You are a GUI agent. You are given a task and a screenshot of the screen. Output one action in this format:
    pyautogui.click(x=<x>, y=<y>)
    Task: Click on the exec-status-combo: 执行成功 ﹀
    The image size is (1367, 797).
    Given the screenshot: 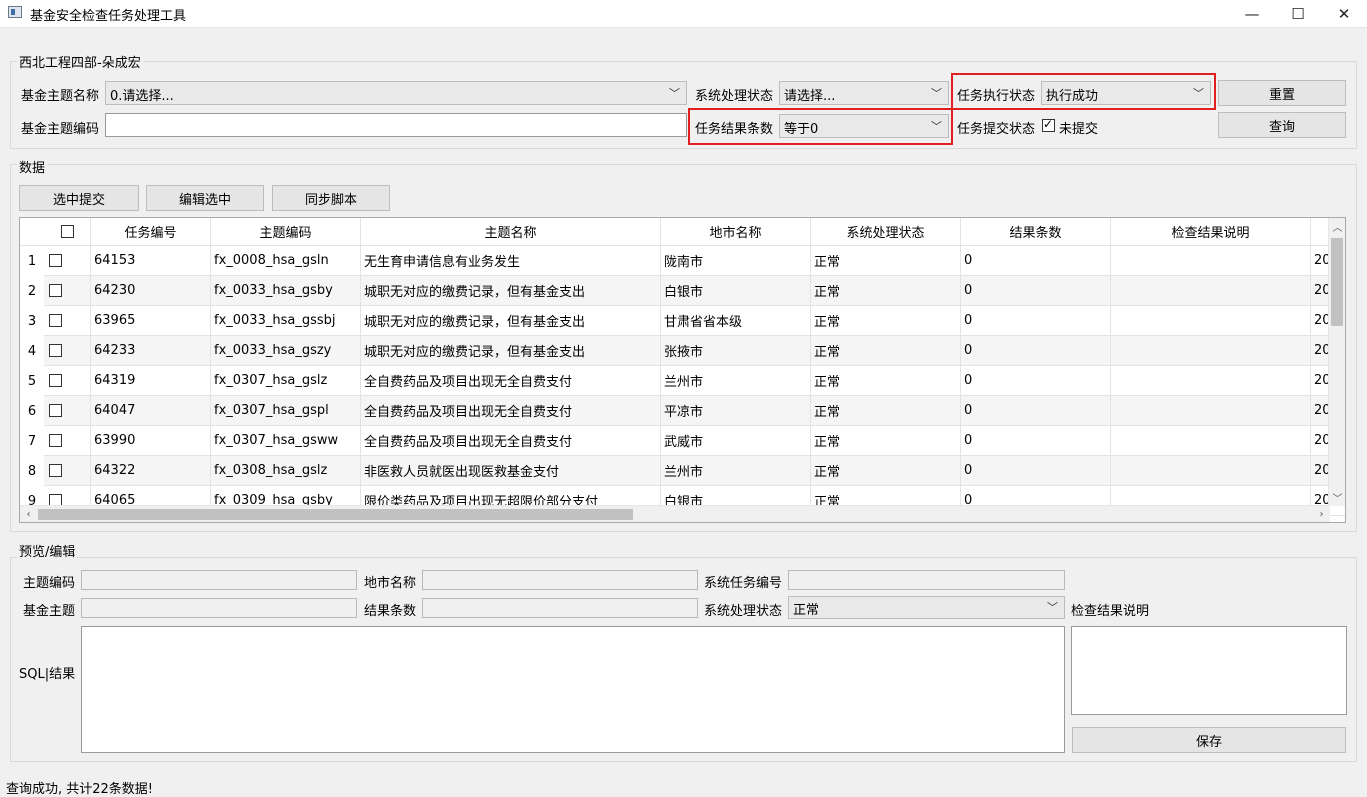 What is the action you would take?
    pyautogui.click(x=1126, y=93)
    